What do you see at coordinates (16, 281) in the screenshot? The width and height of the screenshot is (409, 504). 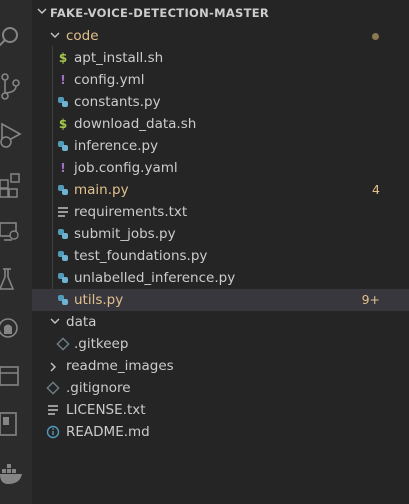 I see `testing-icon` at bounding box center [16, 281].